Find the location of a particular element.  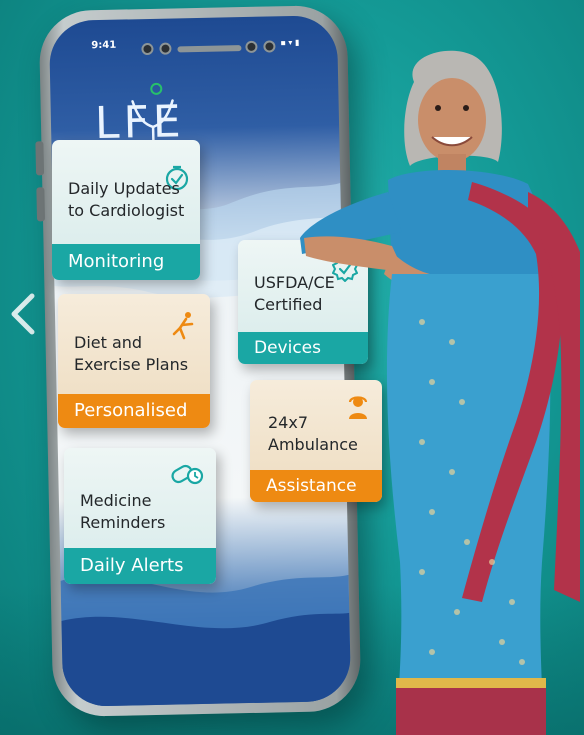

feature-card-daily-alerts: Medicine Reminders Daily Alerts is located at coordinates (140, 516).